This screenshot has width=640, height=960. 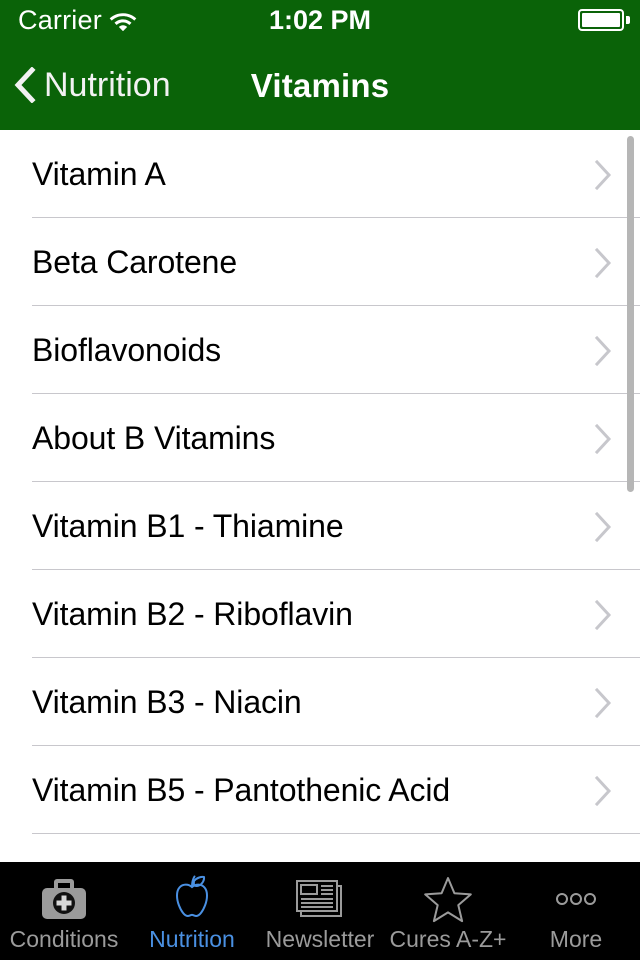 I want to click on list-item: Bioflavonoids, so click(x=320, y=350).